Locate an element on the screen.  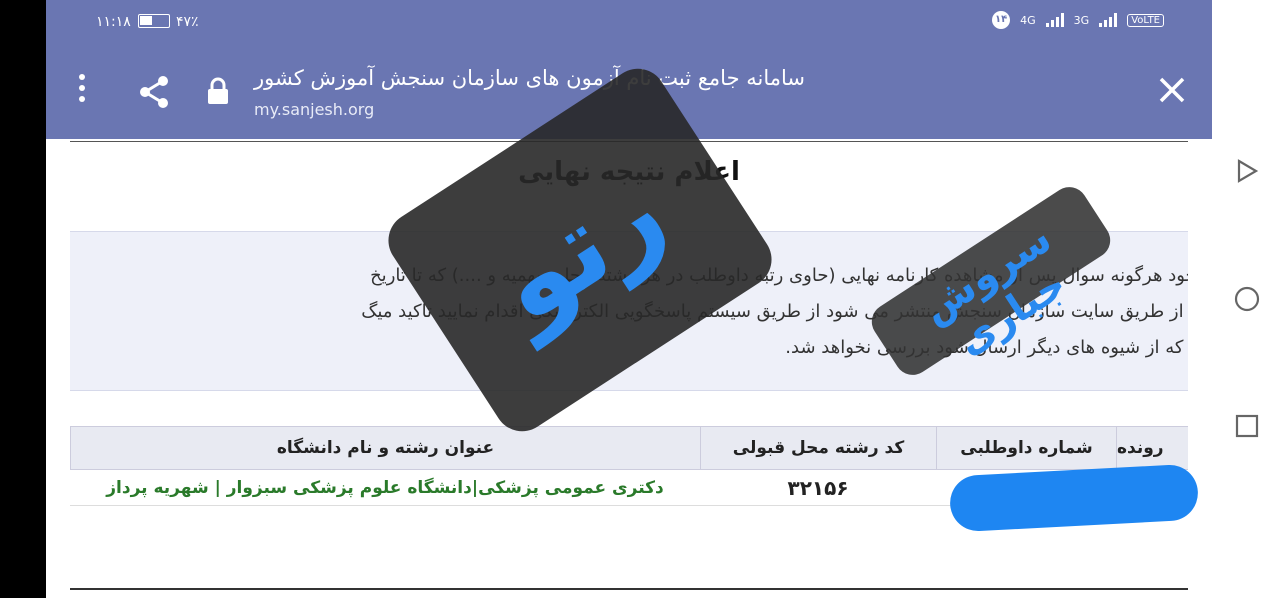
status-icons: ۱۴ 4G 3G VoLTE is located at coordinates (1078, 20).